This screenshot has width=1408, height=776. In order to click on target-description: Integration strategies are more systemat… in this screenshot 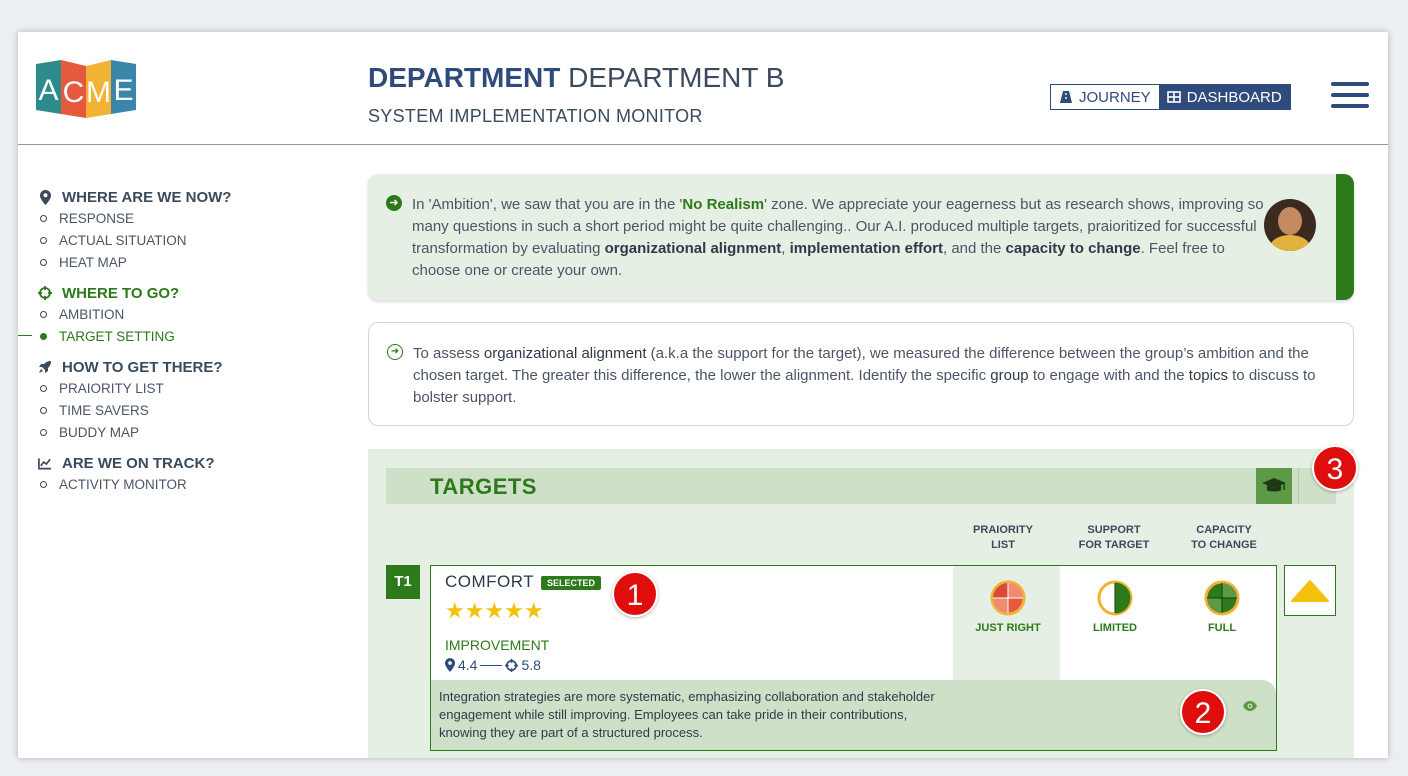, I will do `click(853, 715)`.